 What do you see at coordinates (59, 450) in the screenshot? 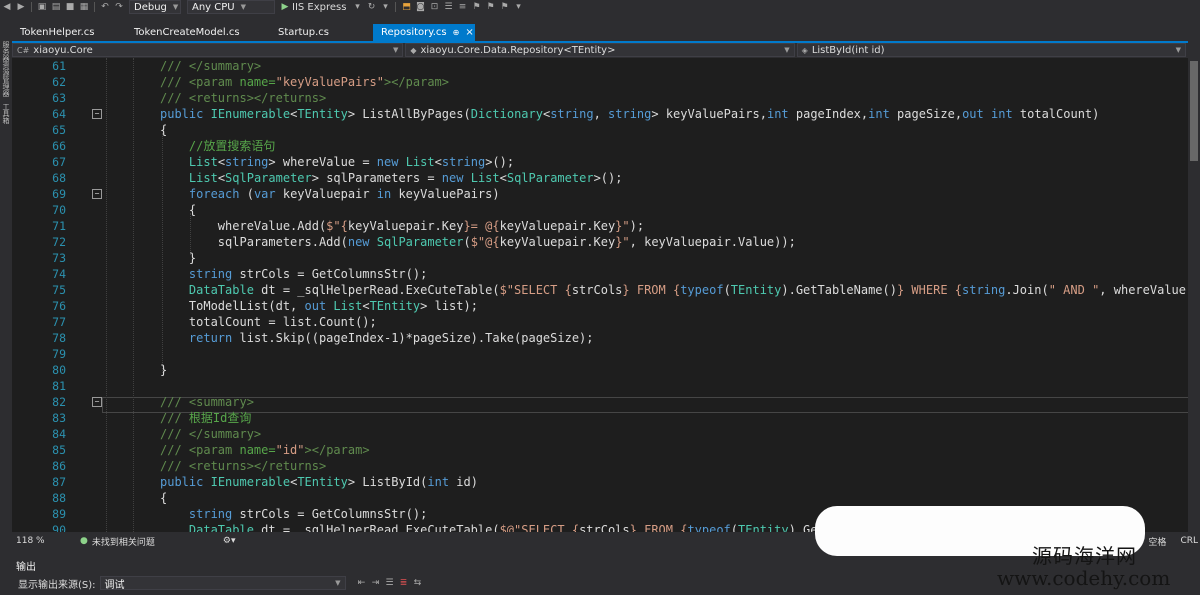
I see `line-number: 85` at bounding box center [59, 450].